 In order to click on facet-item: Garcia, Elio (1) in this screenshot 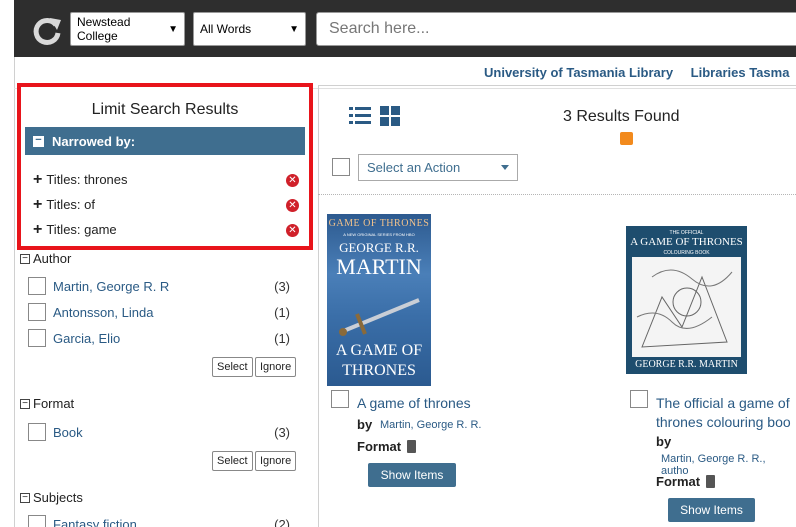, I will do `click(159, 338)`.